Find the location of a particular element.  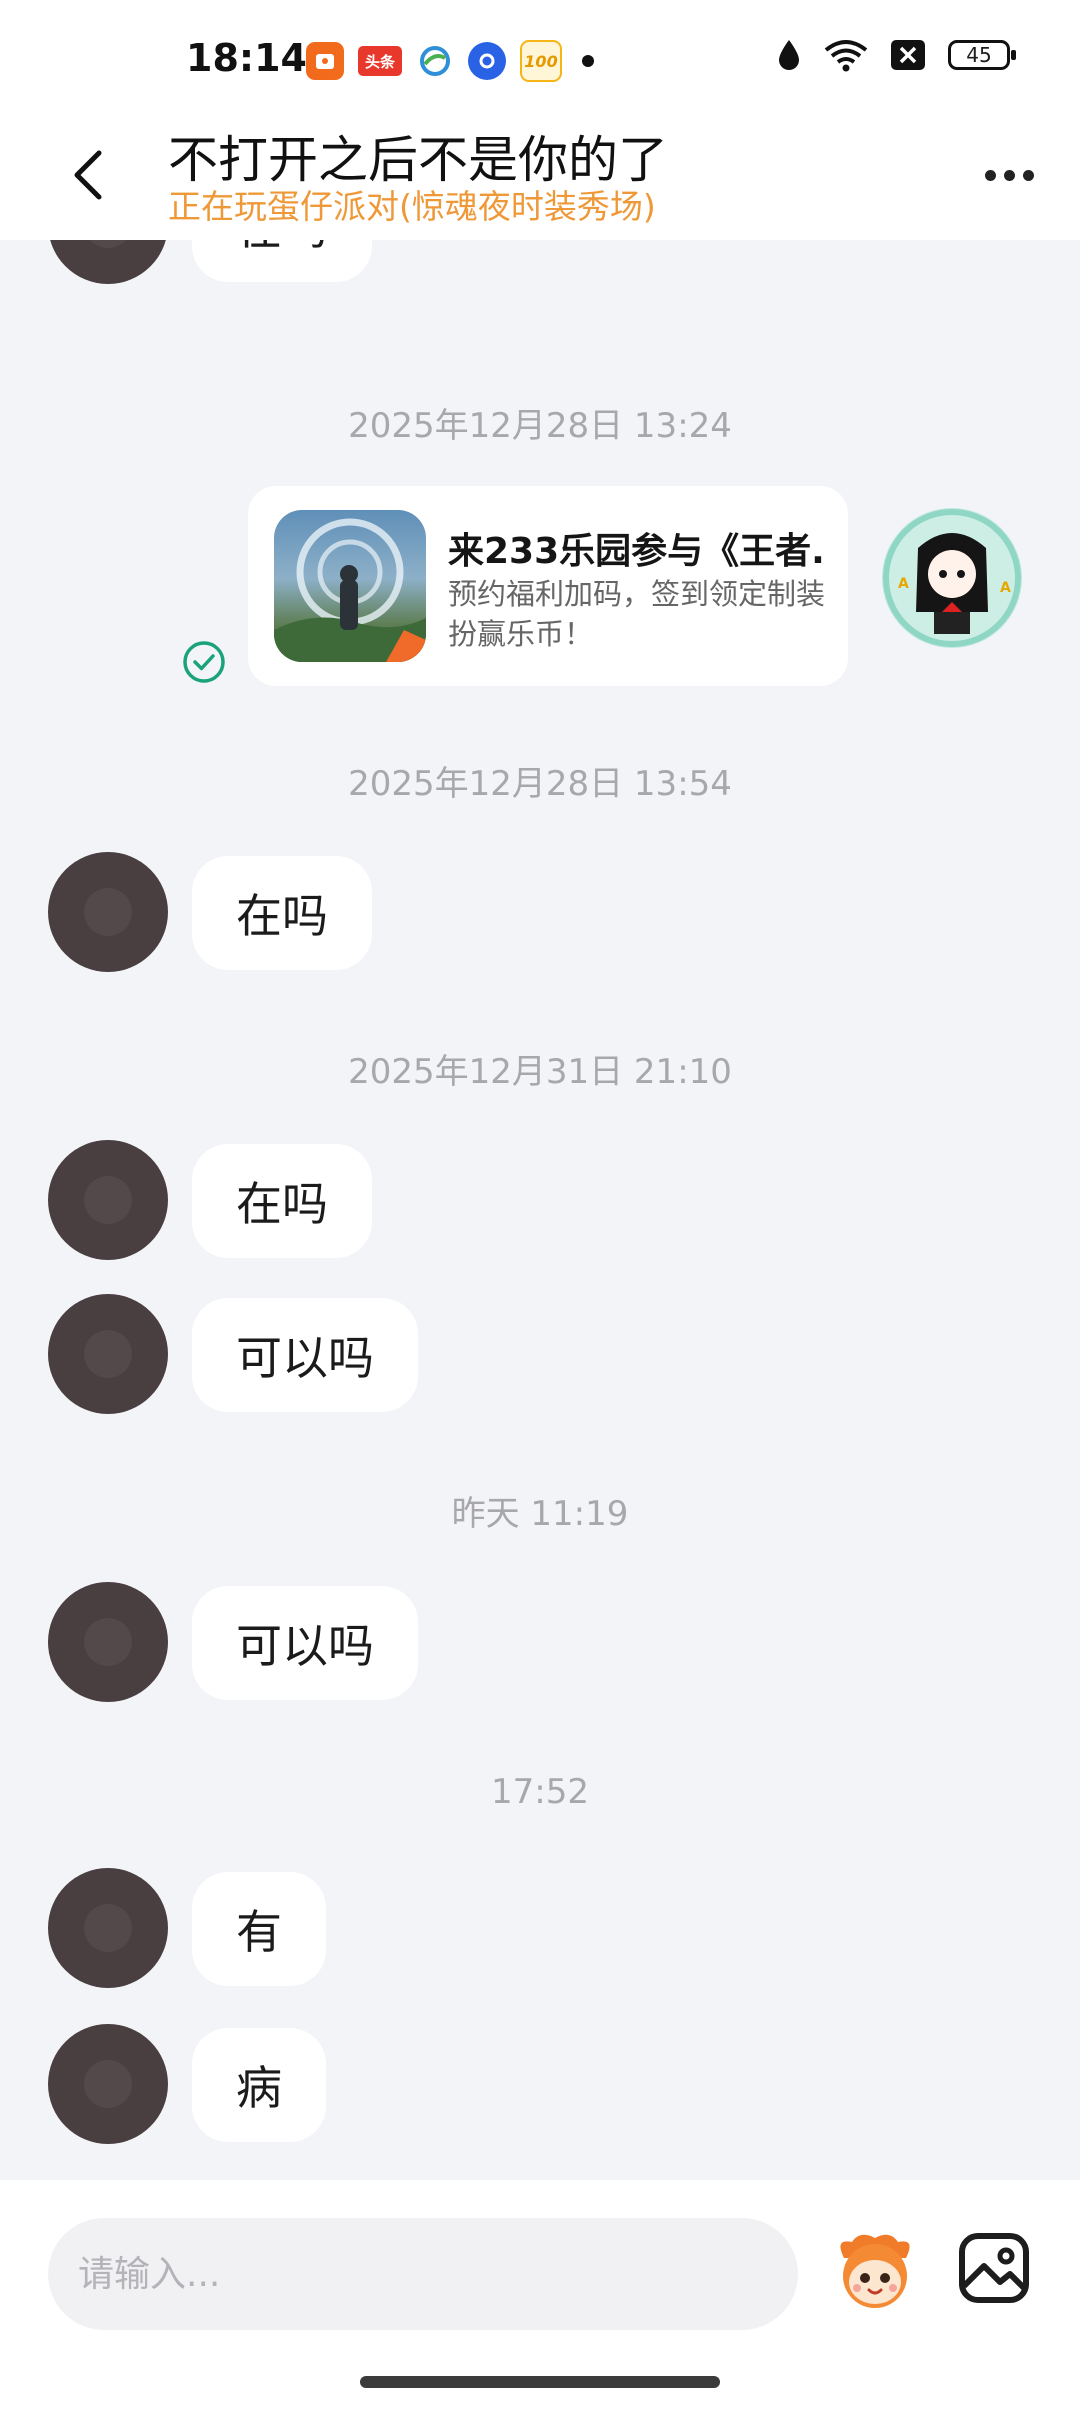

back-button is located at coordinates (89, 175).